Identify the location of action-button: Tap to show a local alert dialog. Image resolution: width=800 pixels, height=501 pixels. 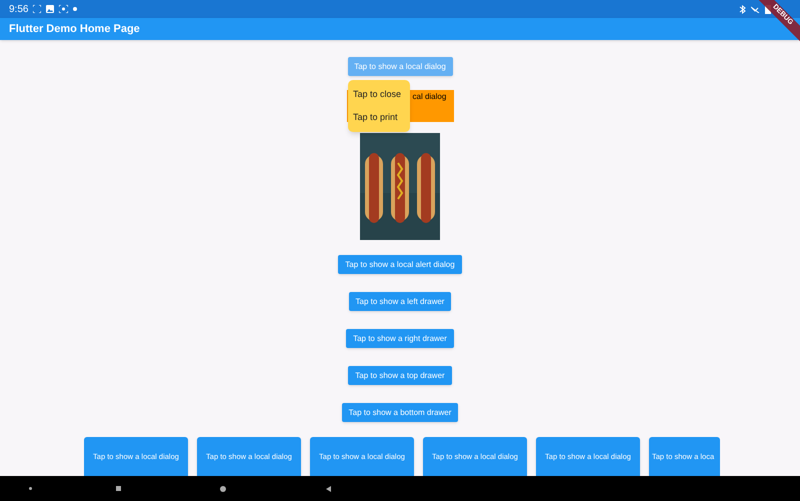
(400, 264).